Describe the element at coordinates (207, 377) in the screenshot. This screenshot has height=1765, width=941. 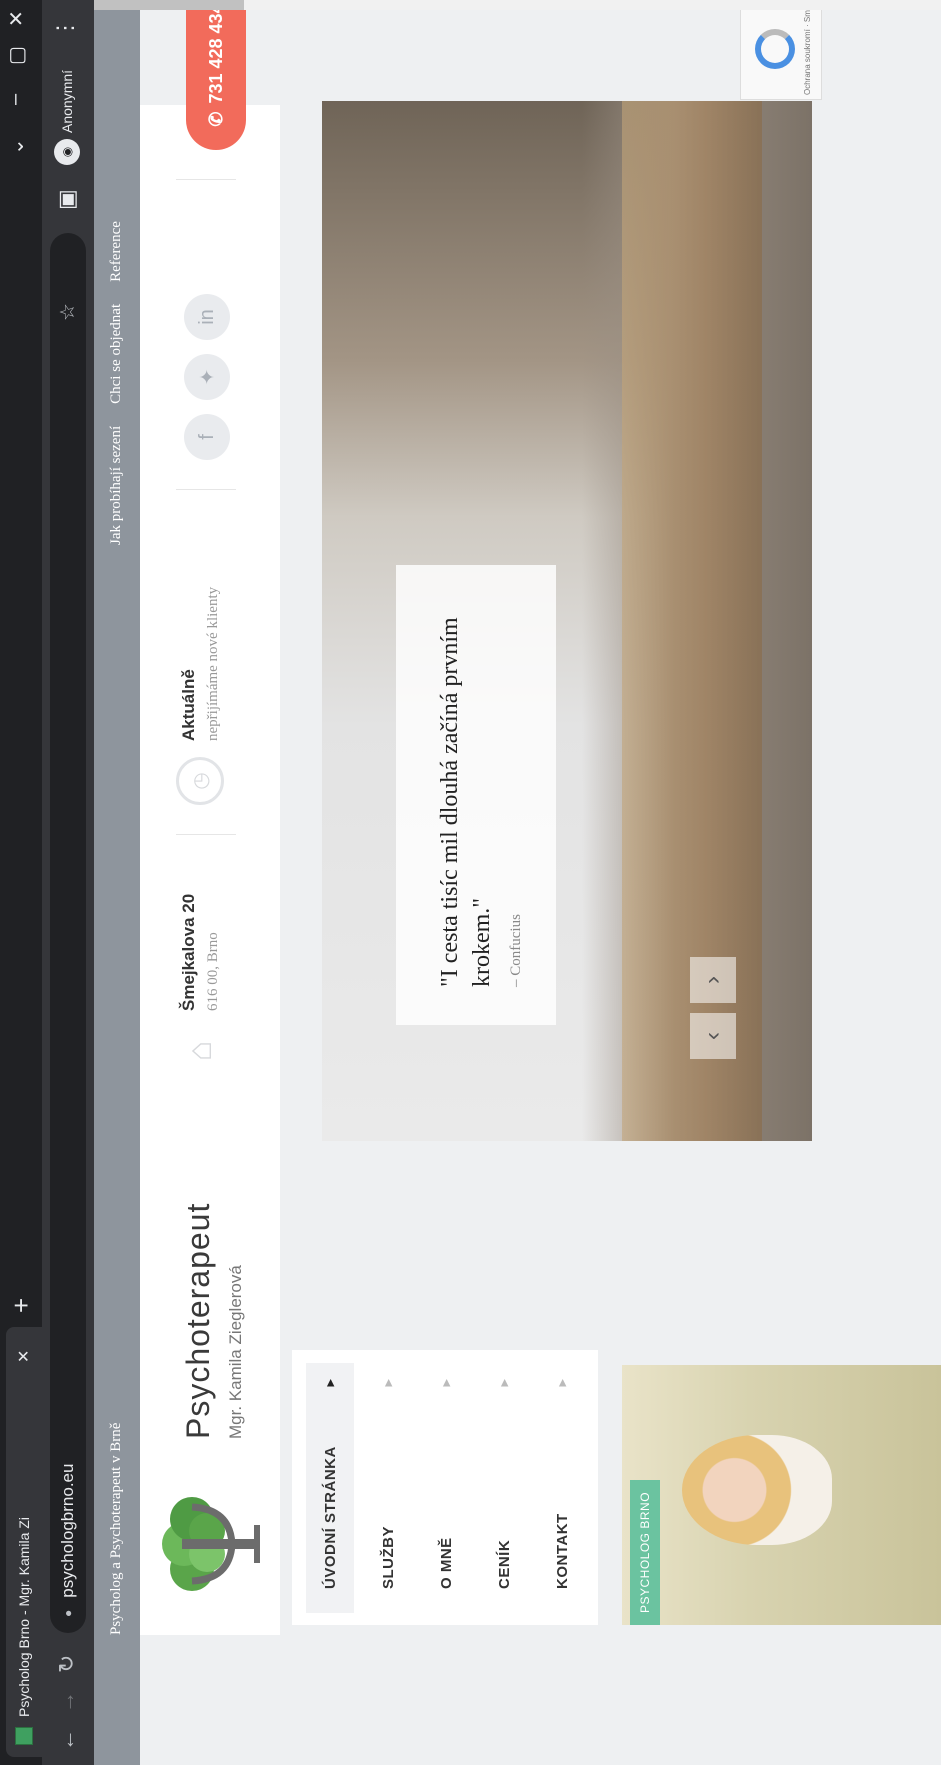
I see `twitter-icon: ✦` at that location.